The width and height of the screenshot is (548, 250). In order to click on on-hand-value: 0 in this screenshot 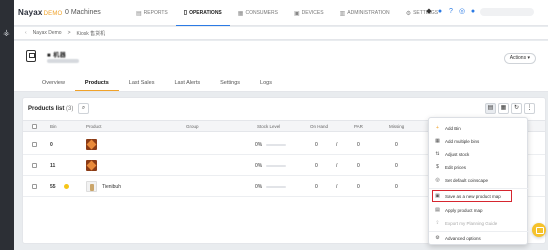, I will do `click(316, 166)`.